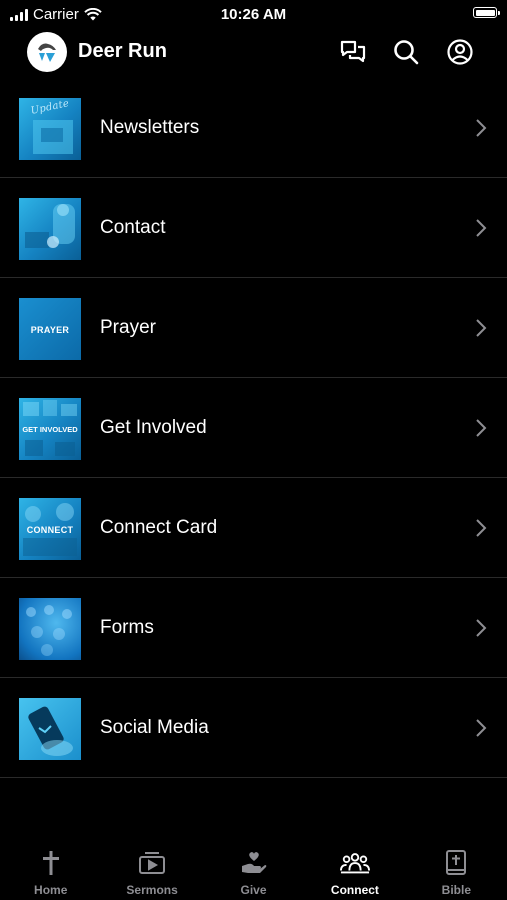 The width and height of the screenshot is (507, 900). I want to click on church-logo, so click(47, 52).